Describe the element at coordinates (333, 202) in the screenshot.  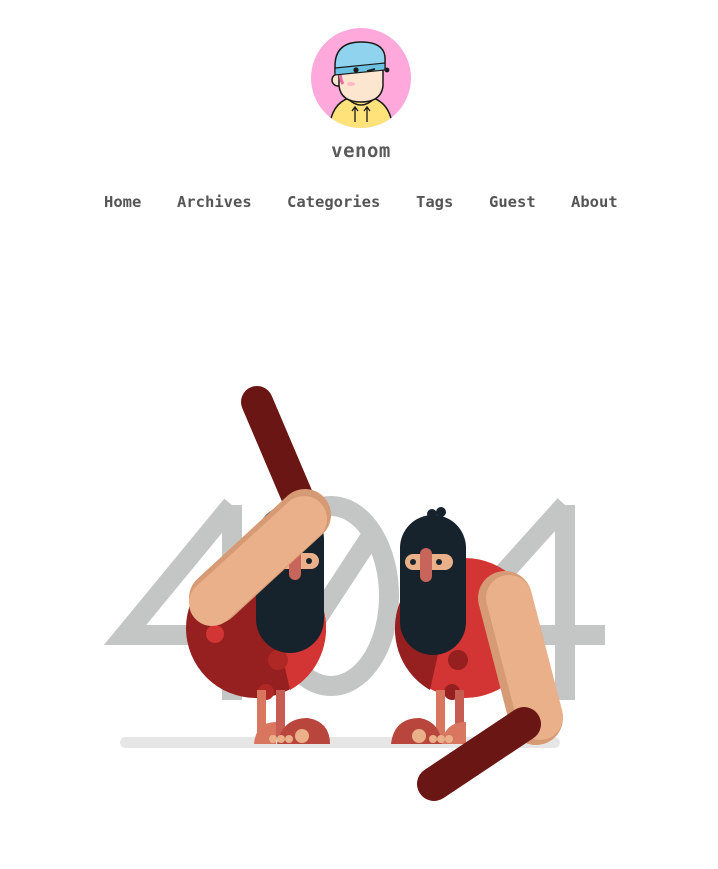
I see `nav-categories: Categories` at that location.